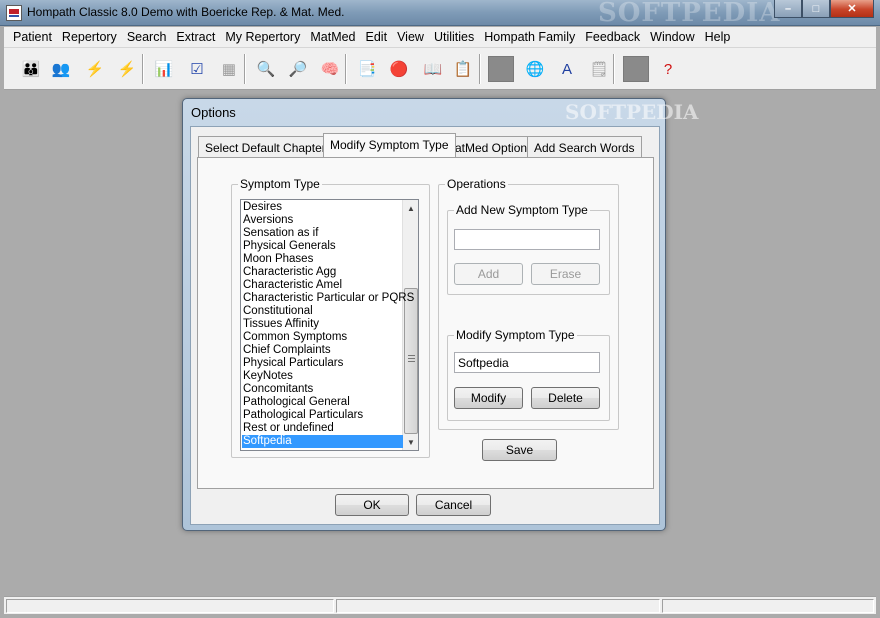 This screenshot has width=880, height=618. What do you see at coordinates (95, 69) in the screenshot?
I see `lightning-icon: ⚡` at bounding box center [95, 69].